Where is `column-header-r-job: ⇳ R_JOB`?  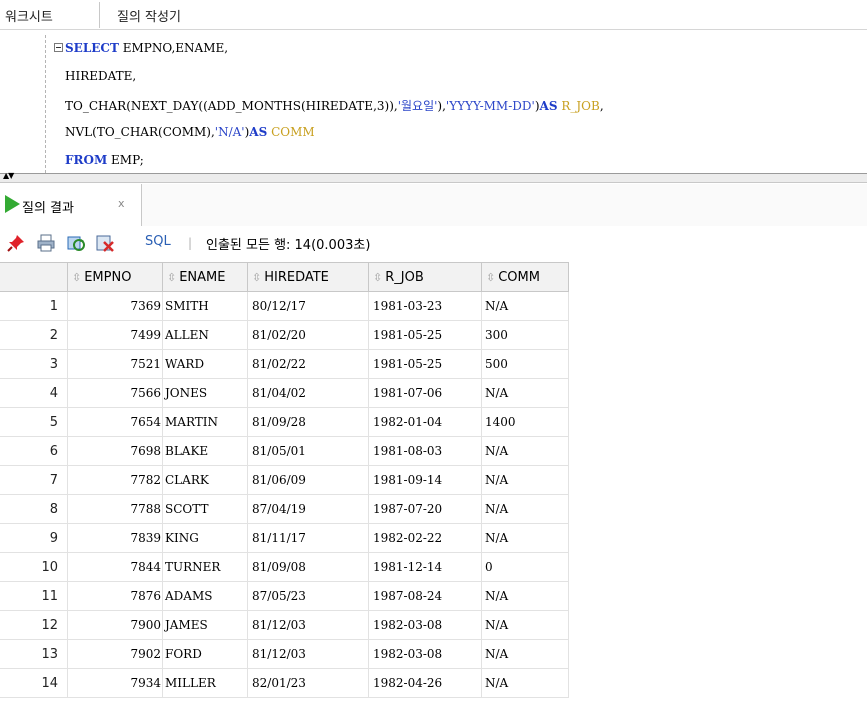 column-header-r-job: ⇳ R_JOB is located at coordinates (425, 277).